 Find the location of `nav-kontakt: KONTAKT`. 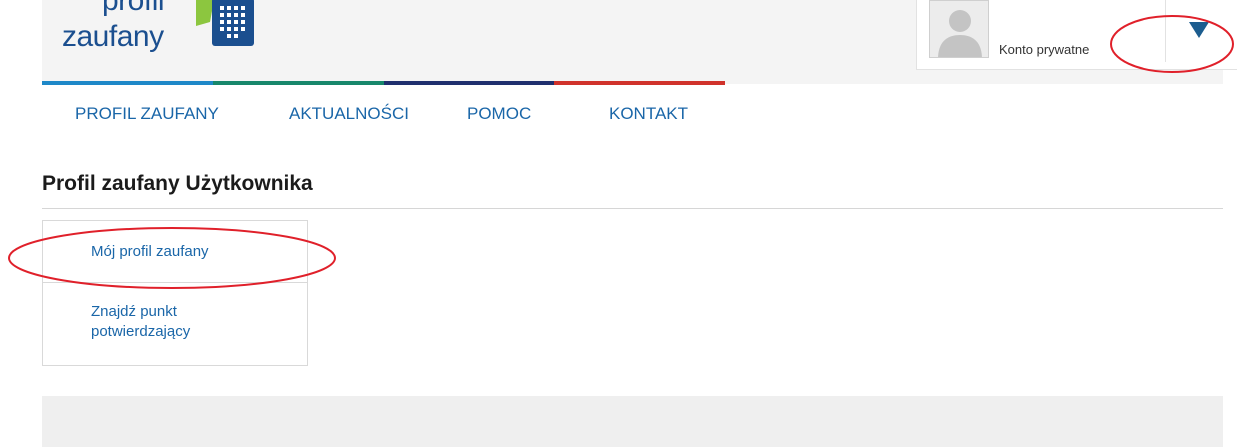

nav-kontakt: KONTAKT is located at coordinates (648, 114).